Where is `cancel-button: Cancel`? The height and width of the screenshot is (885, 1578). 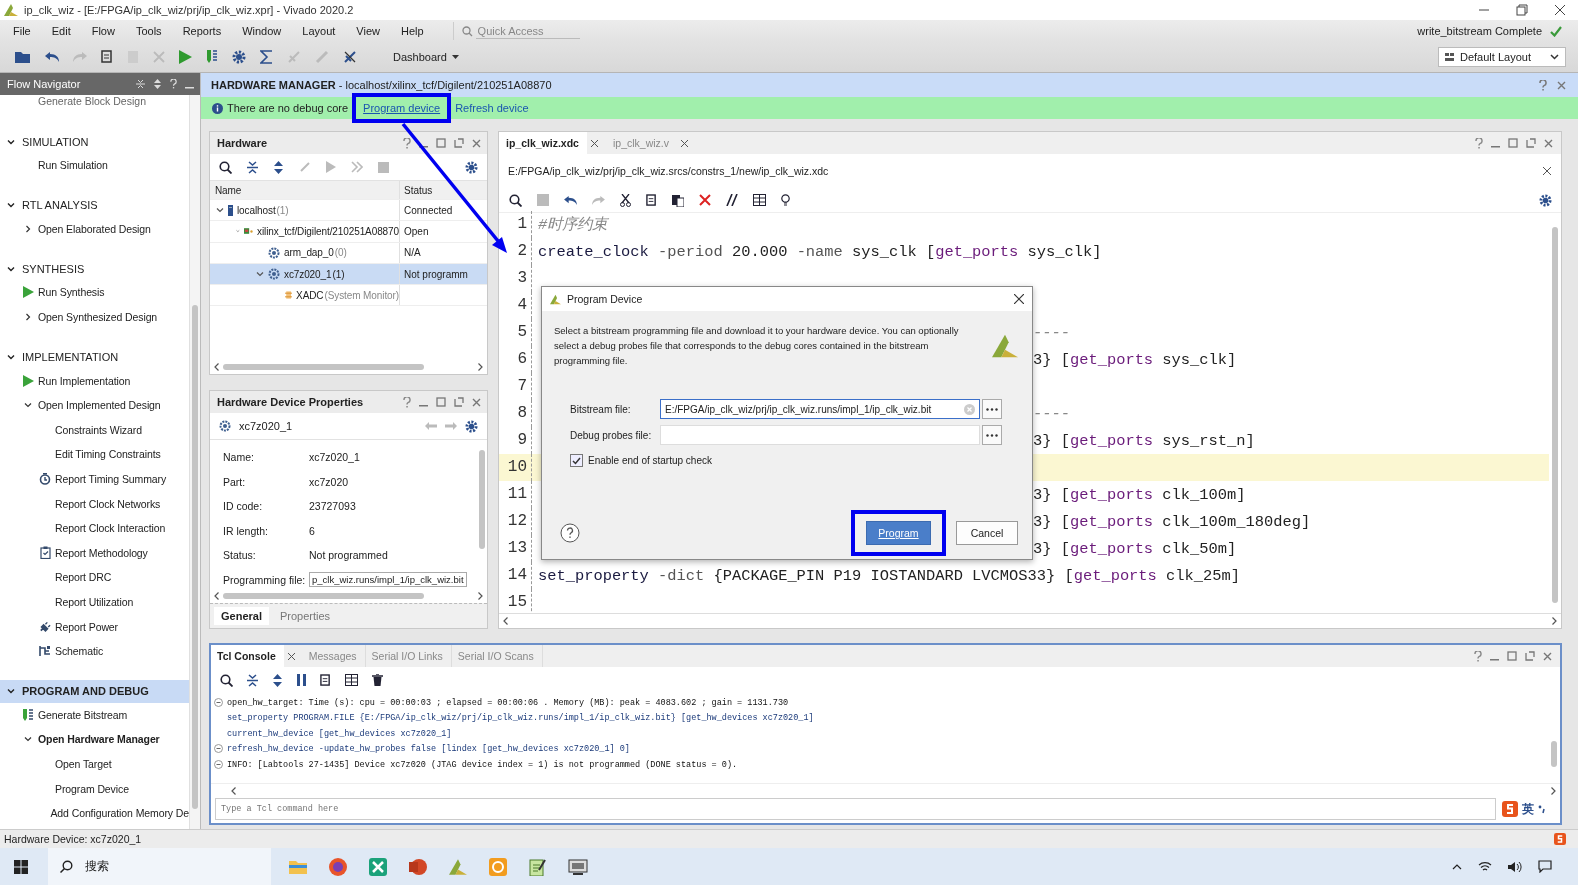 cancel-button: Cancel is located at coordinates (987, 533).